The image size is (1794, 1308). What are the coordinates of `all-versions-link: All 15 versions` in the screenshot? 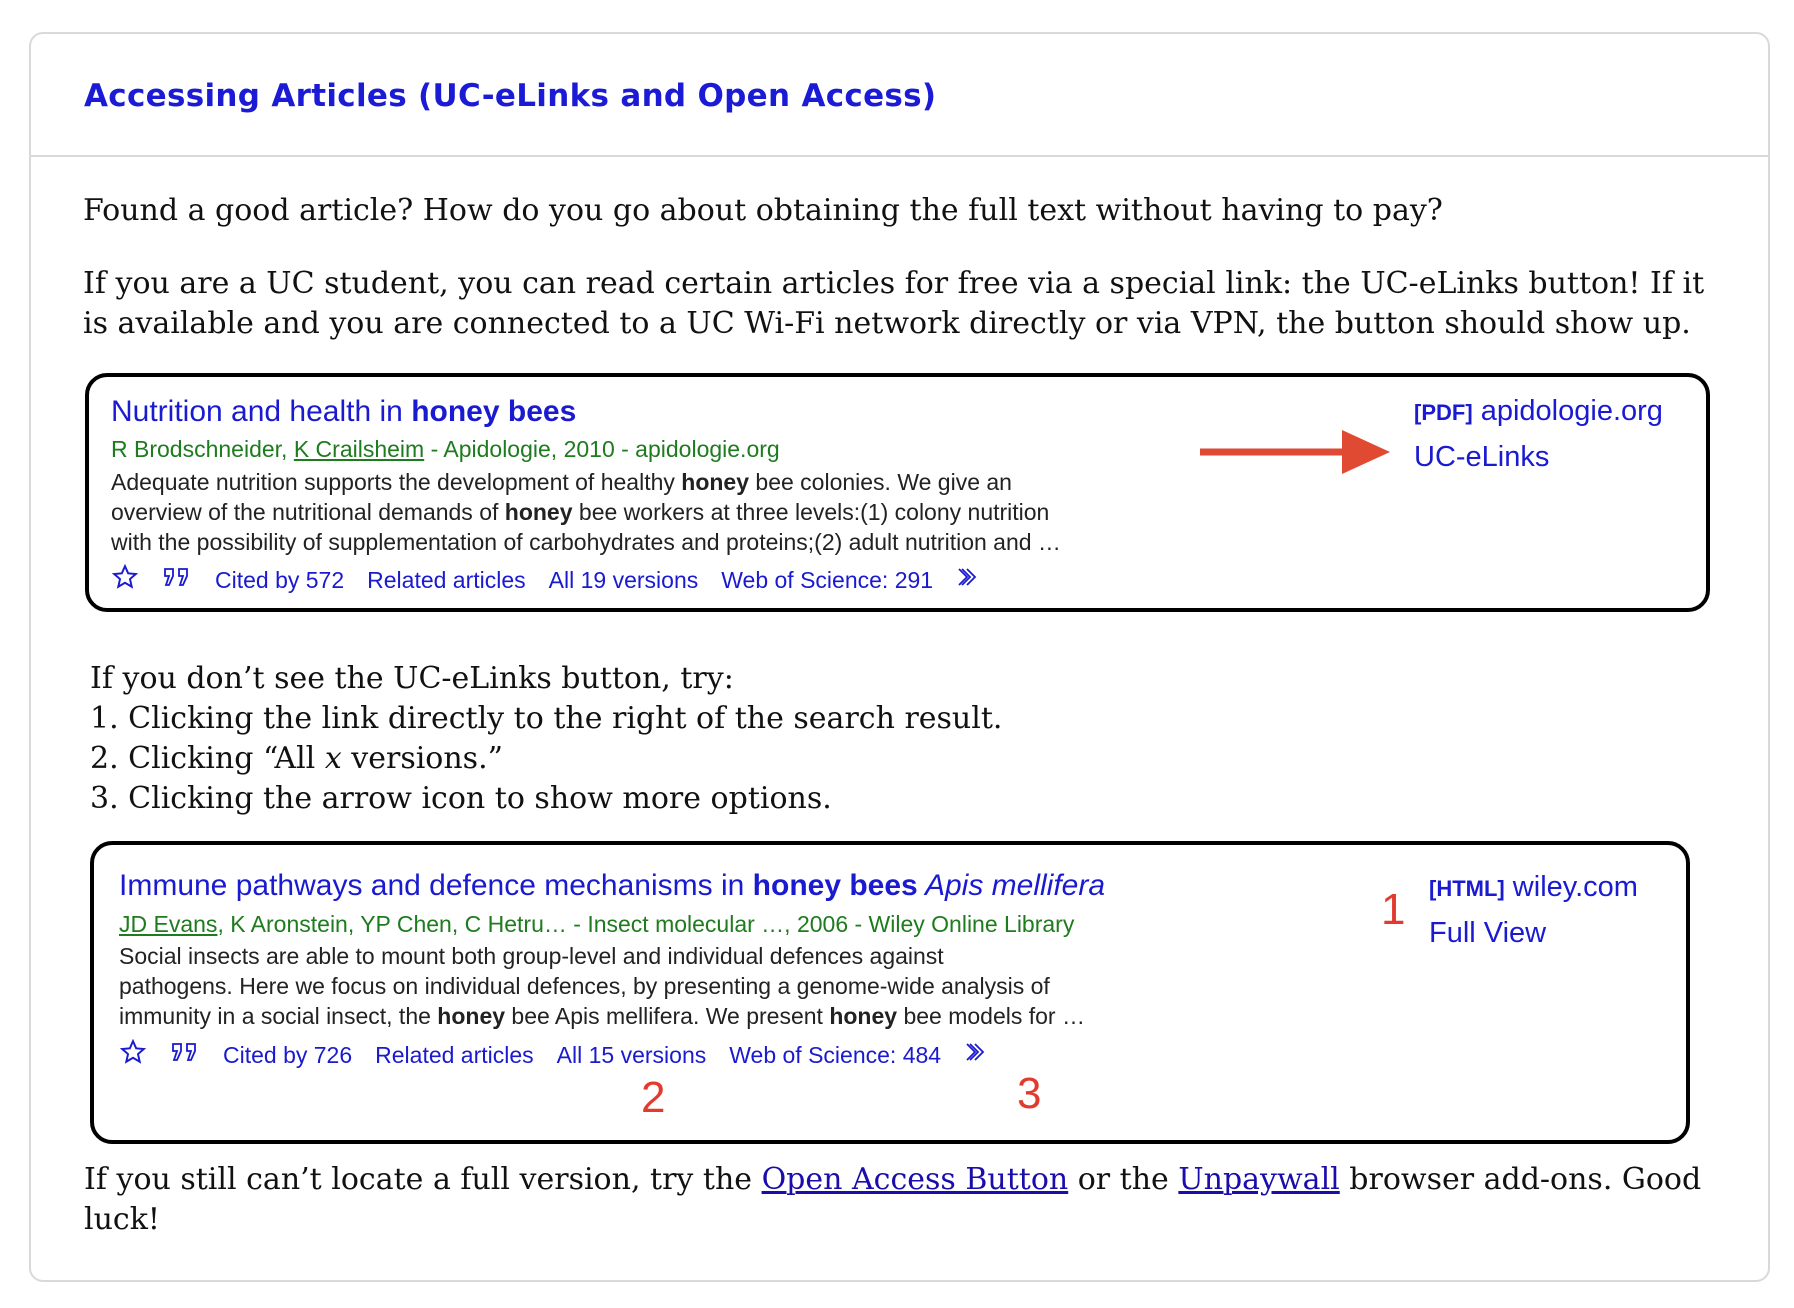 It's located at (632, 1055).